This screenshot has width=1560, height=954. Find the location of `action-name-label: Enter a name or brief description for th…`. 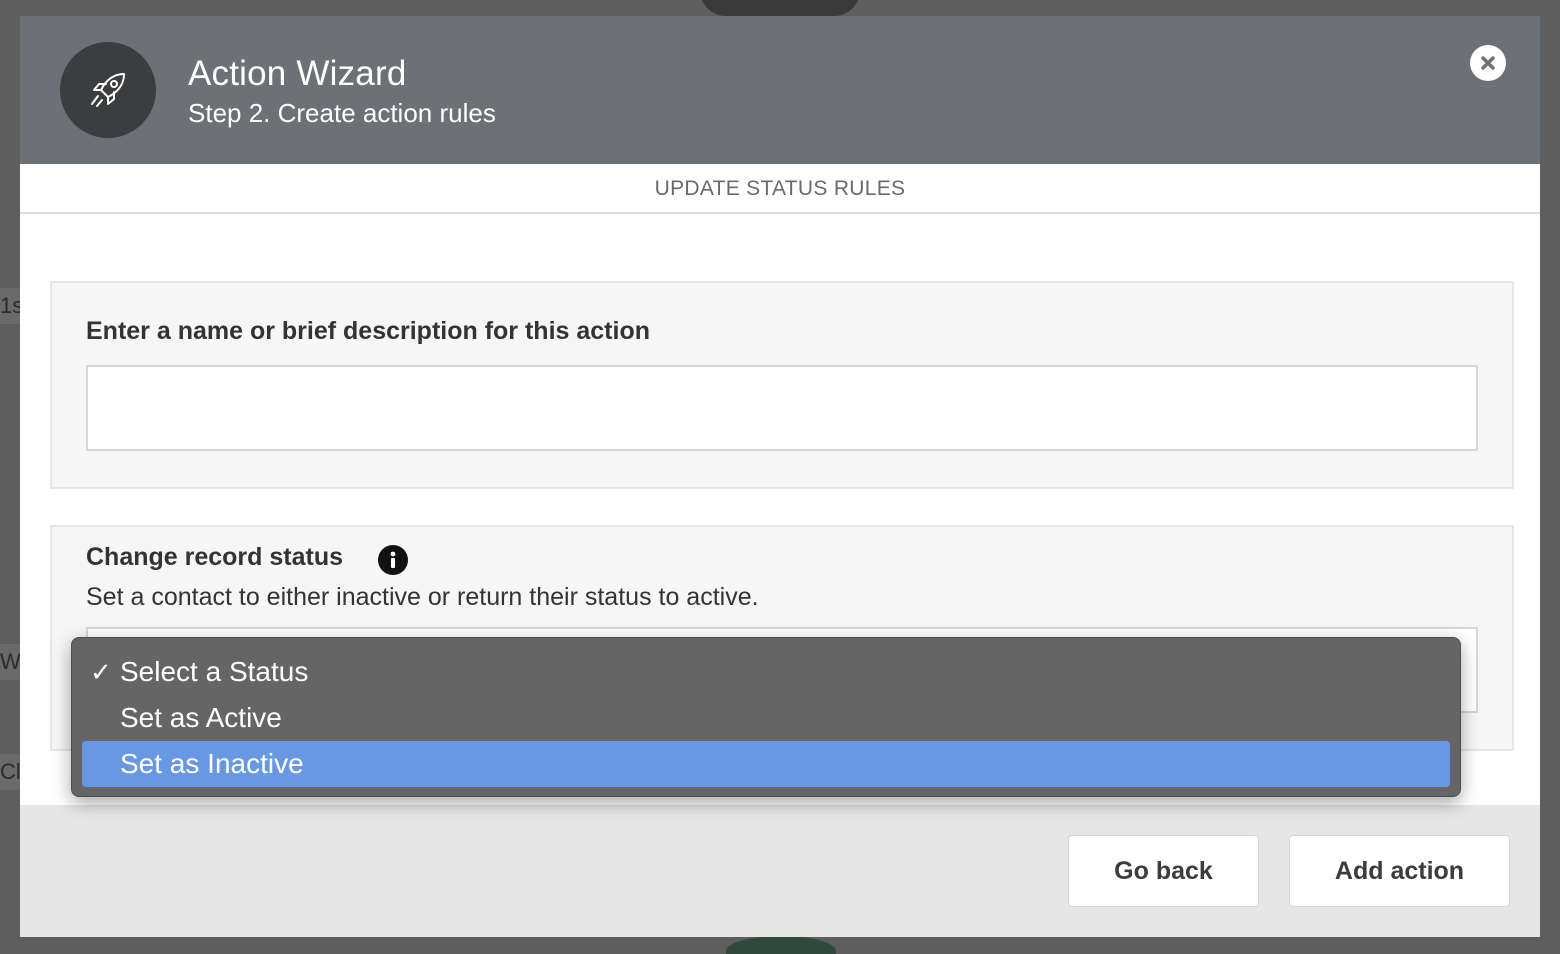

action-name-label: Enter a name or brief description for th… is located at coordinates (368, 331).